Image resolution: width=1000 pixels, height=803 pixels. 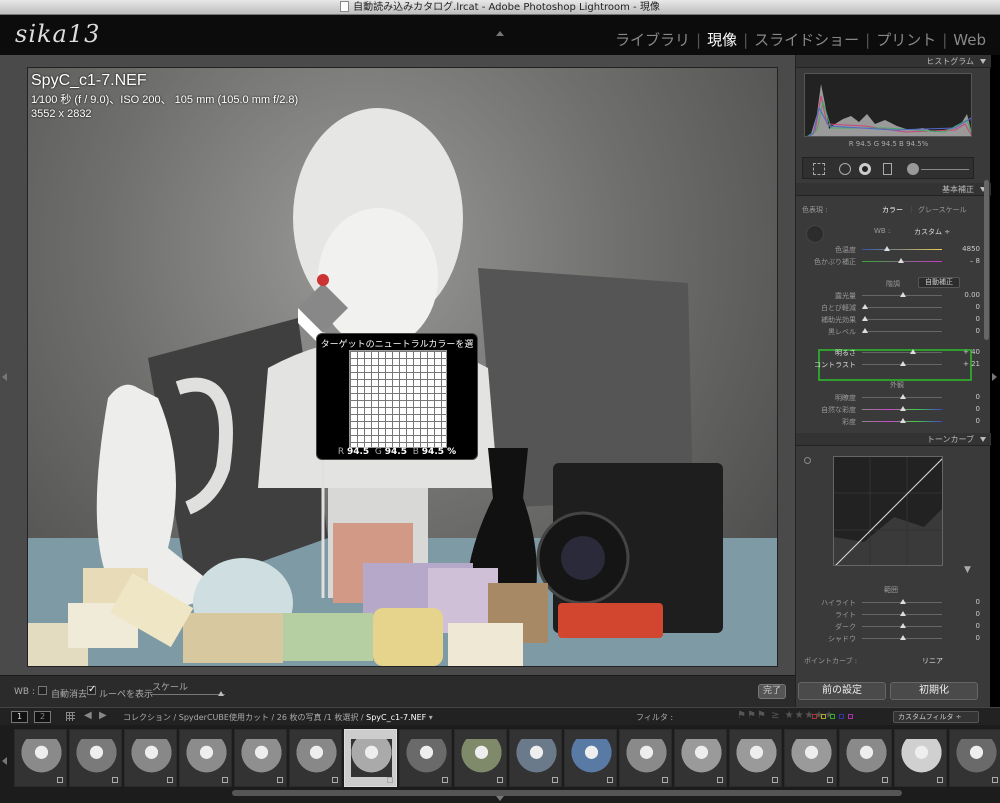 I want to click on point-curve-select: リニア, so click(x=932, y=661).